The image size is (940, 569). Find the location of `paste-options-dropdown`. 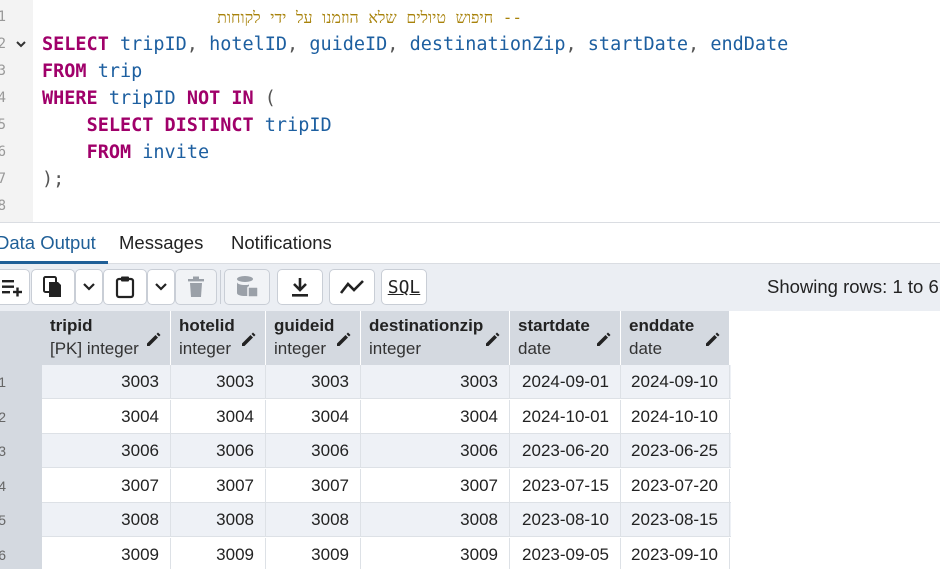

paste-options-dropdown is located at coordinates (161, 287).